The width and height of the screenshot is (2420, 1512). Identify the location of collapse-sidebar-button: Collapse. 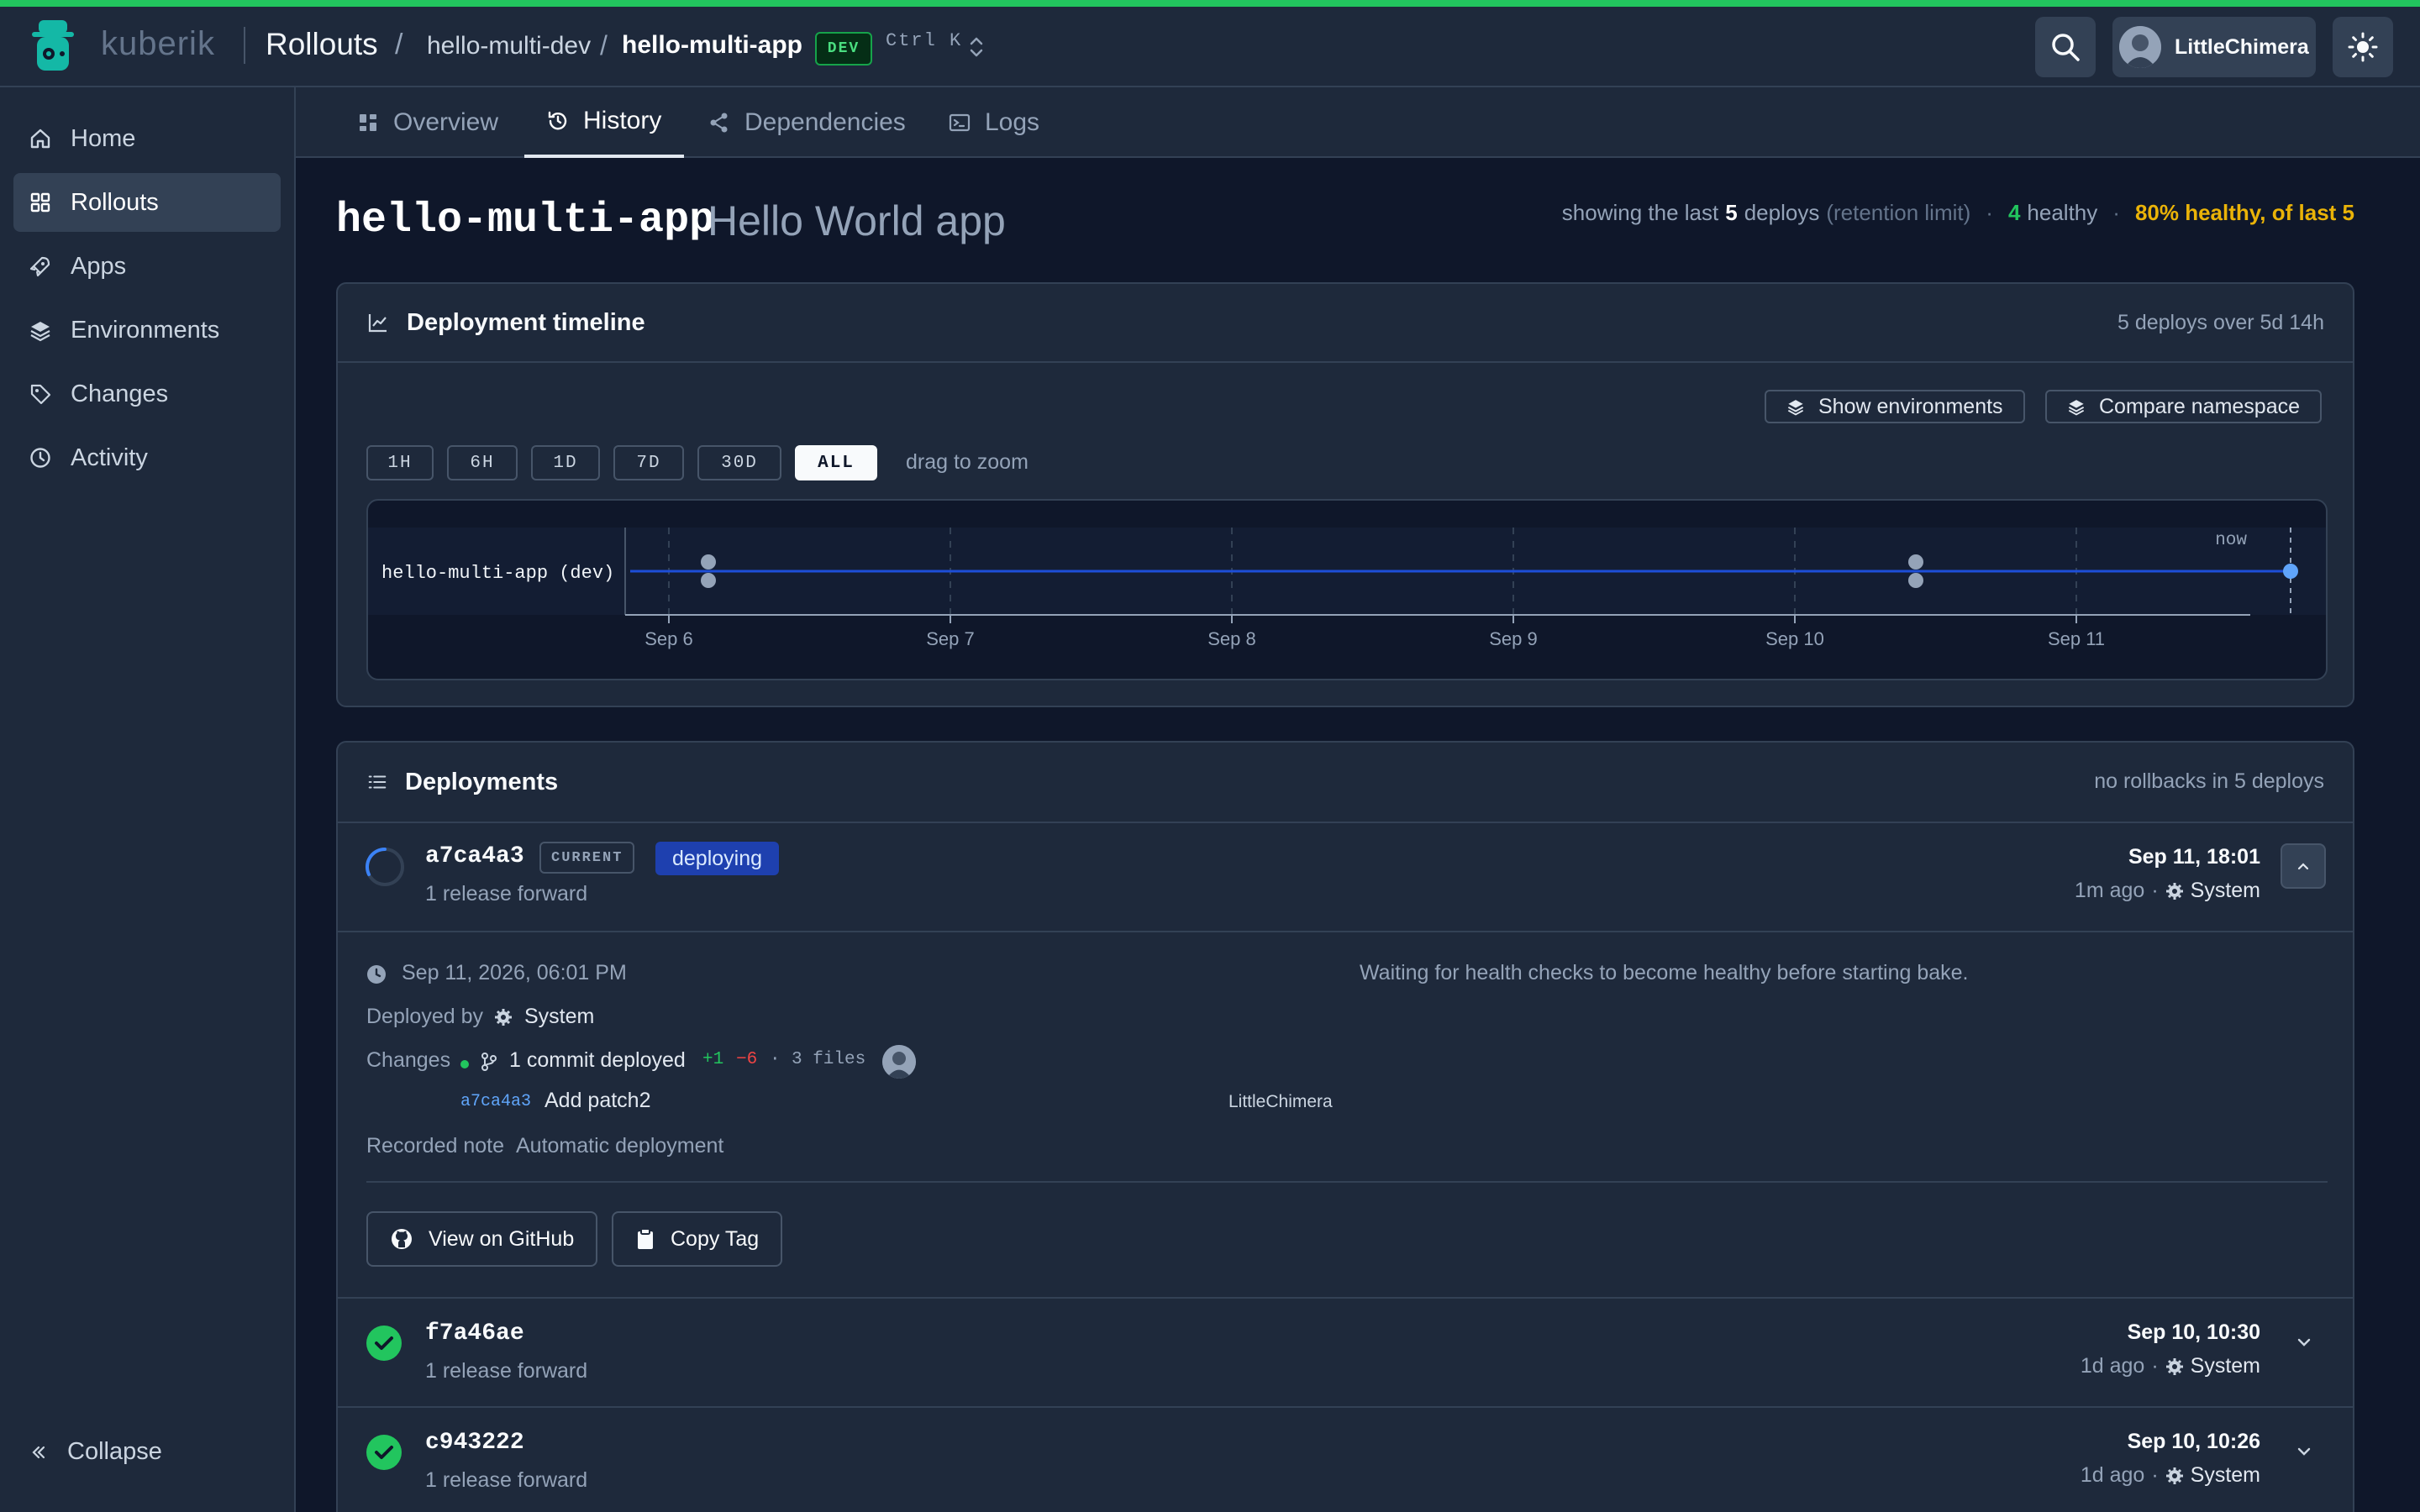
(96, 1452).